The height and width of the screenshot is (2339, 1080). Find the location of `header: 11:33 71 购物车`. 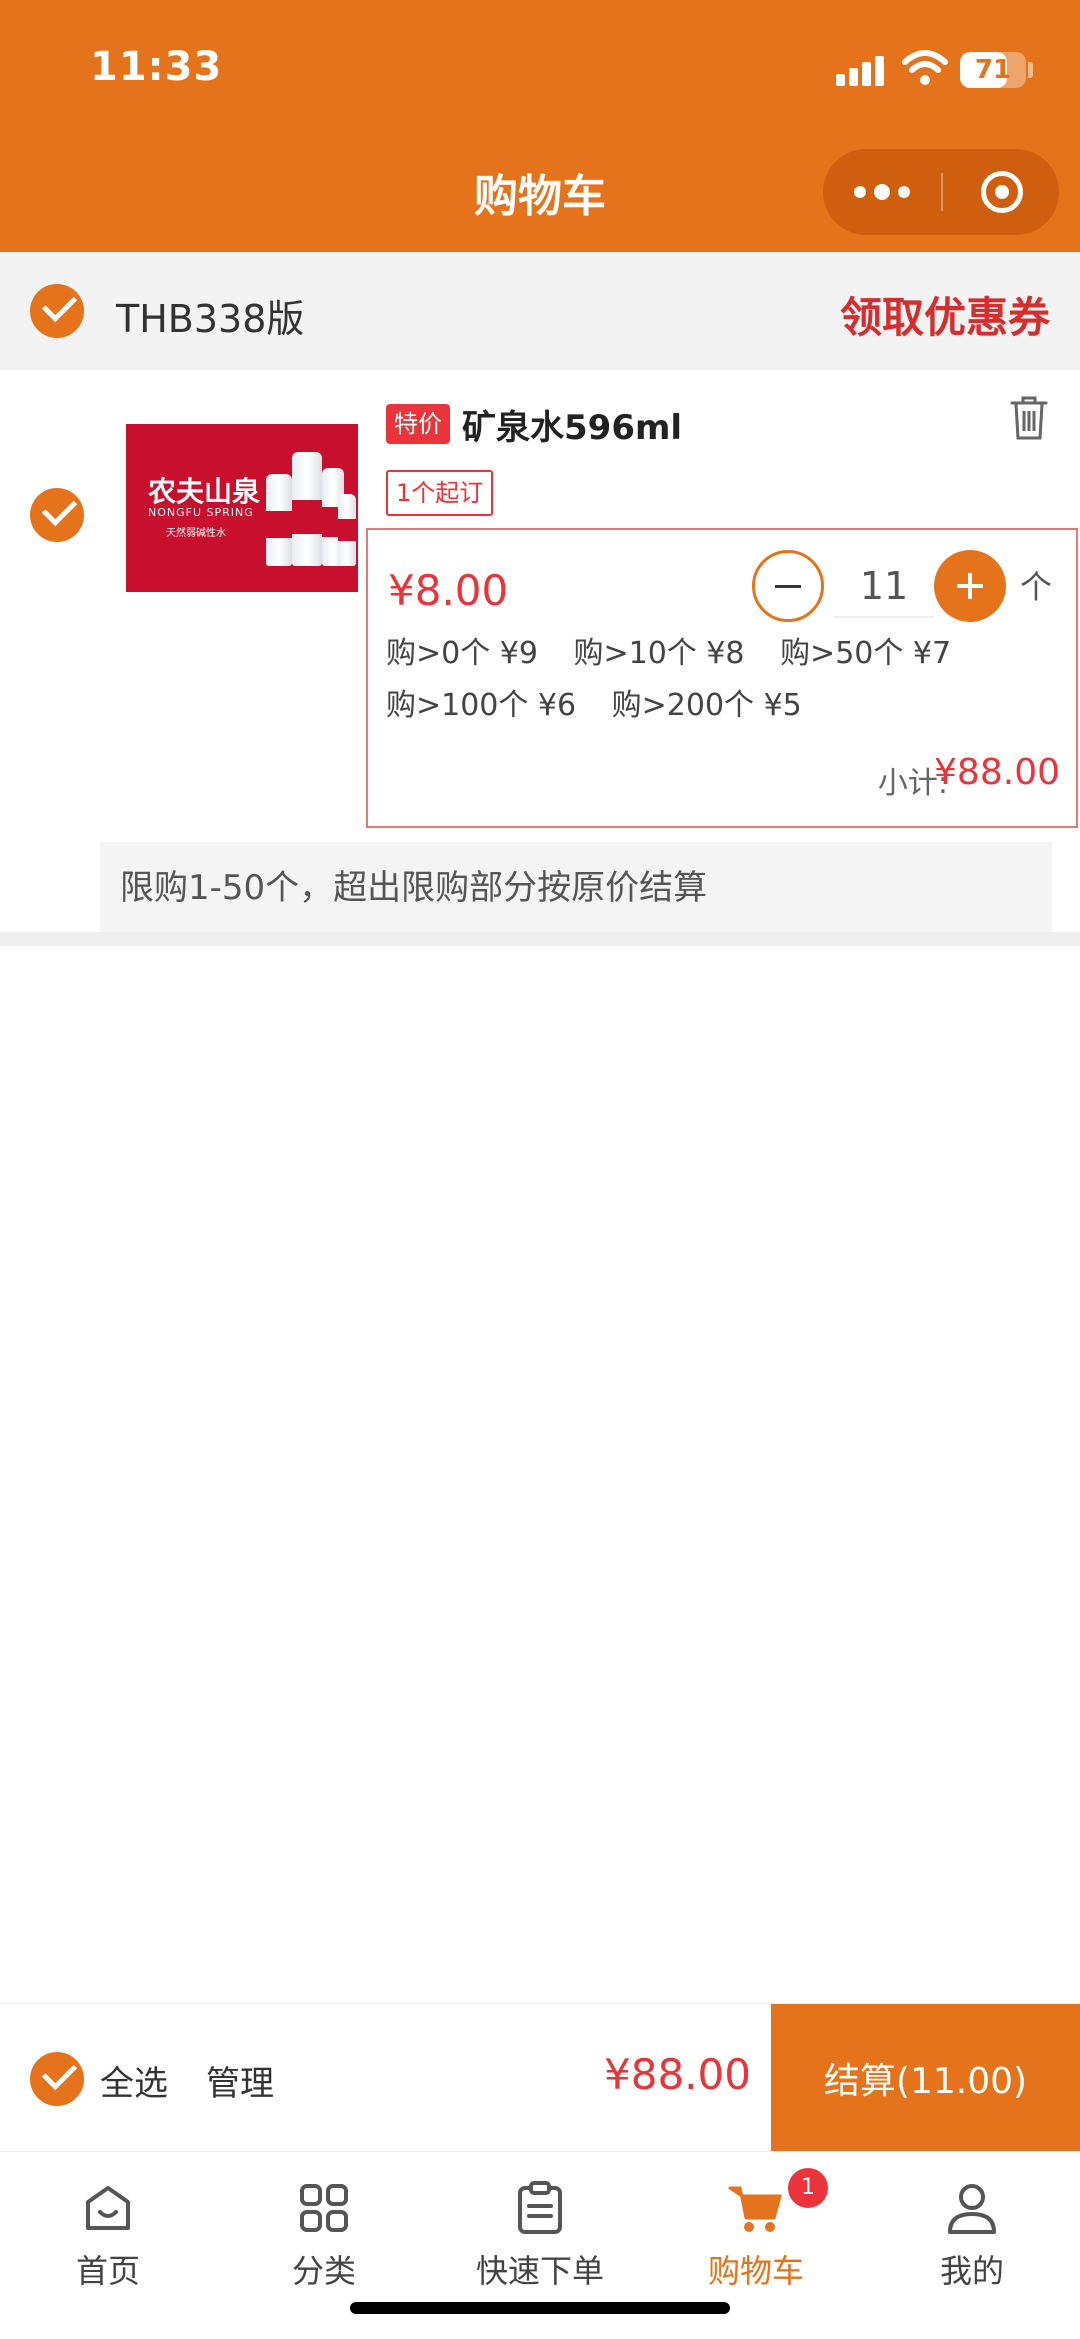

header: 11:33 71 购物车 is located at coordinates (540, 126).